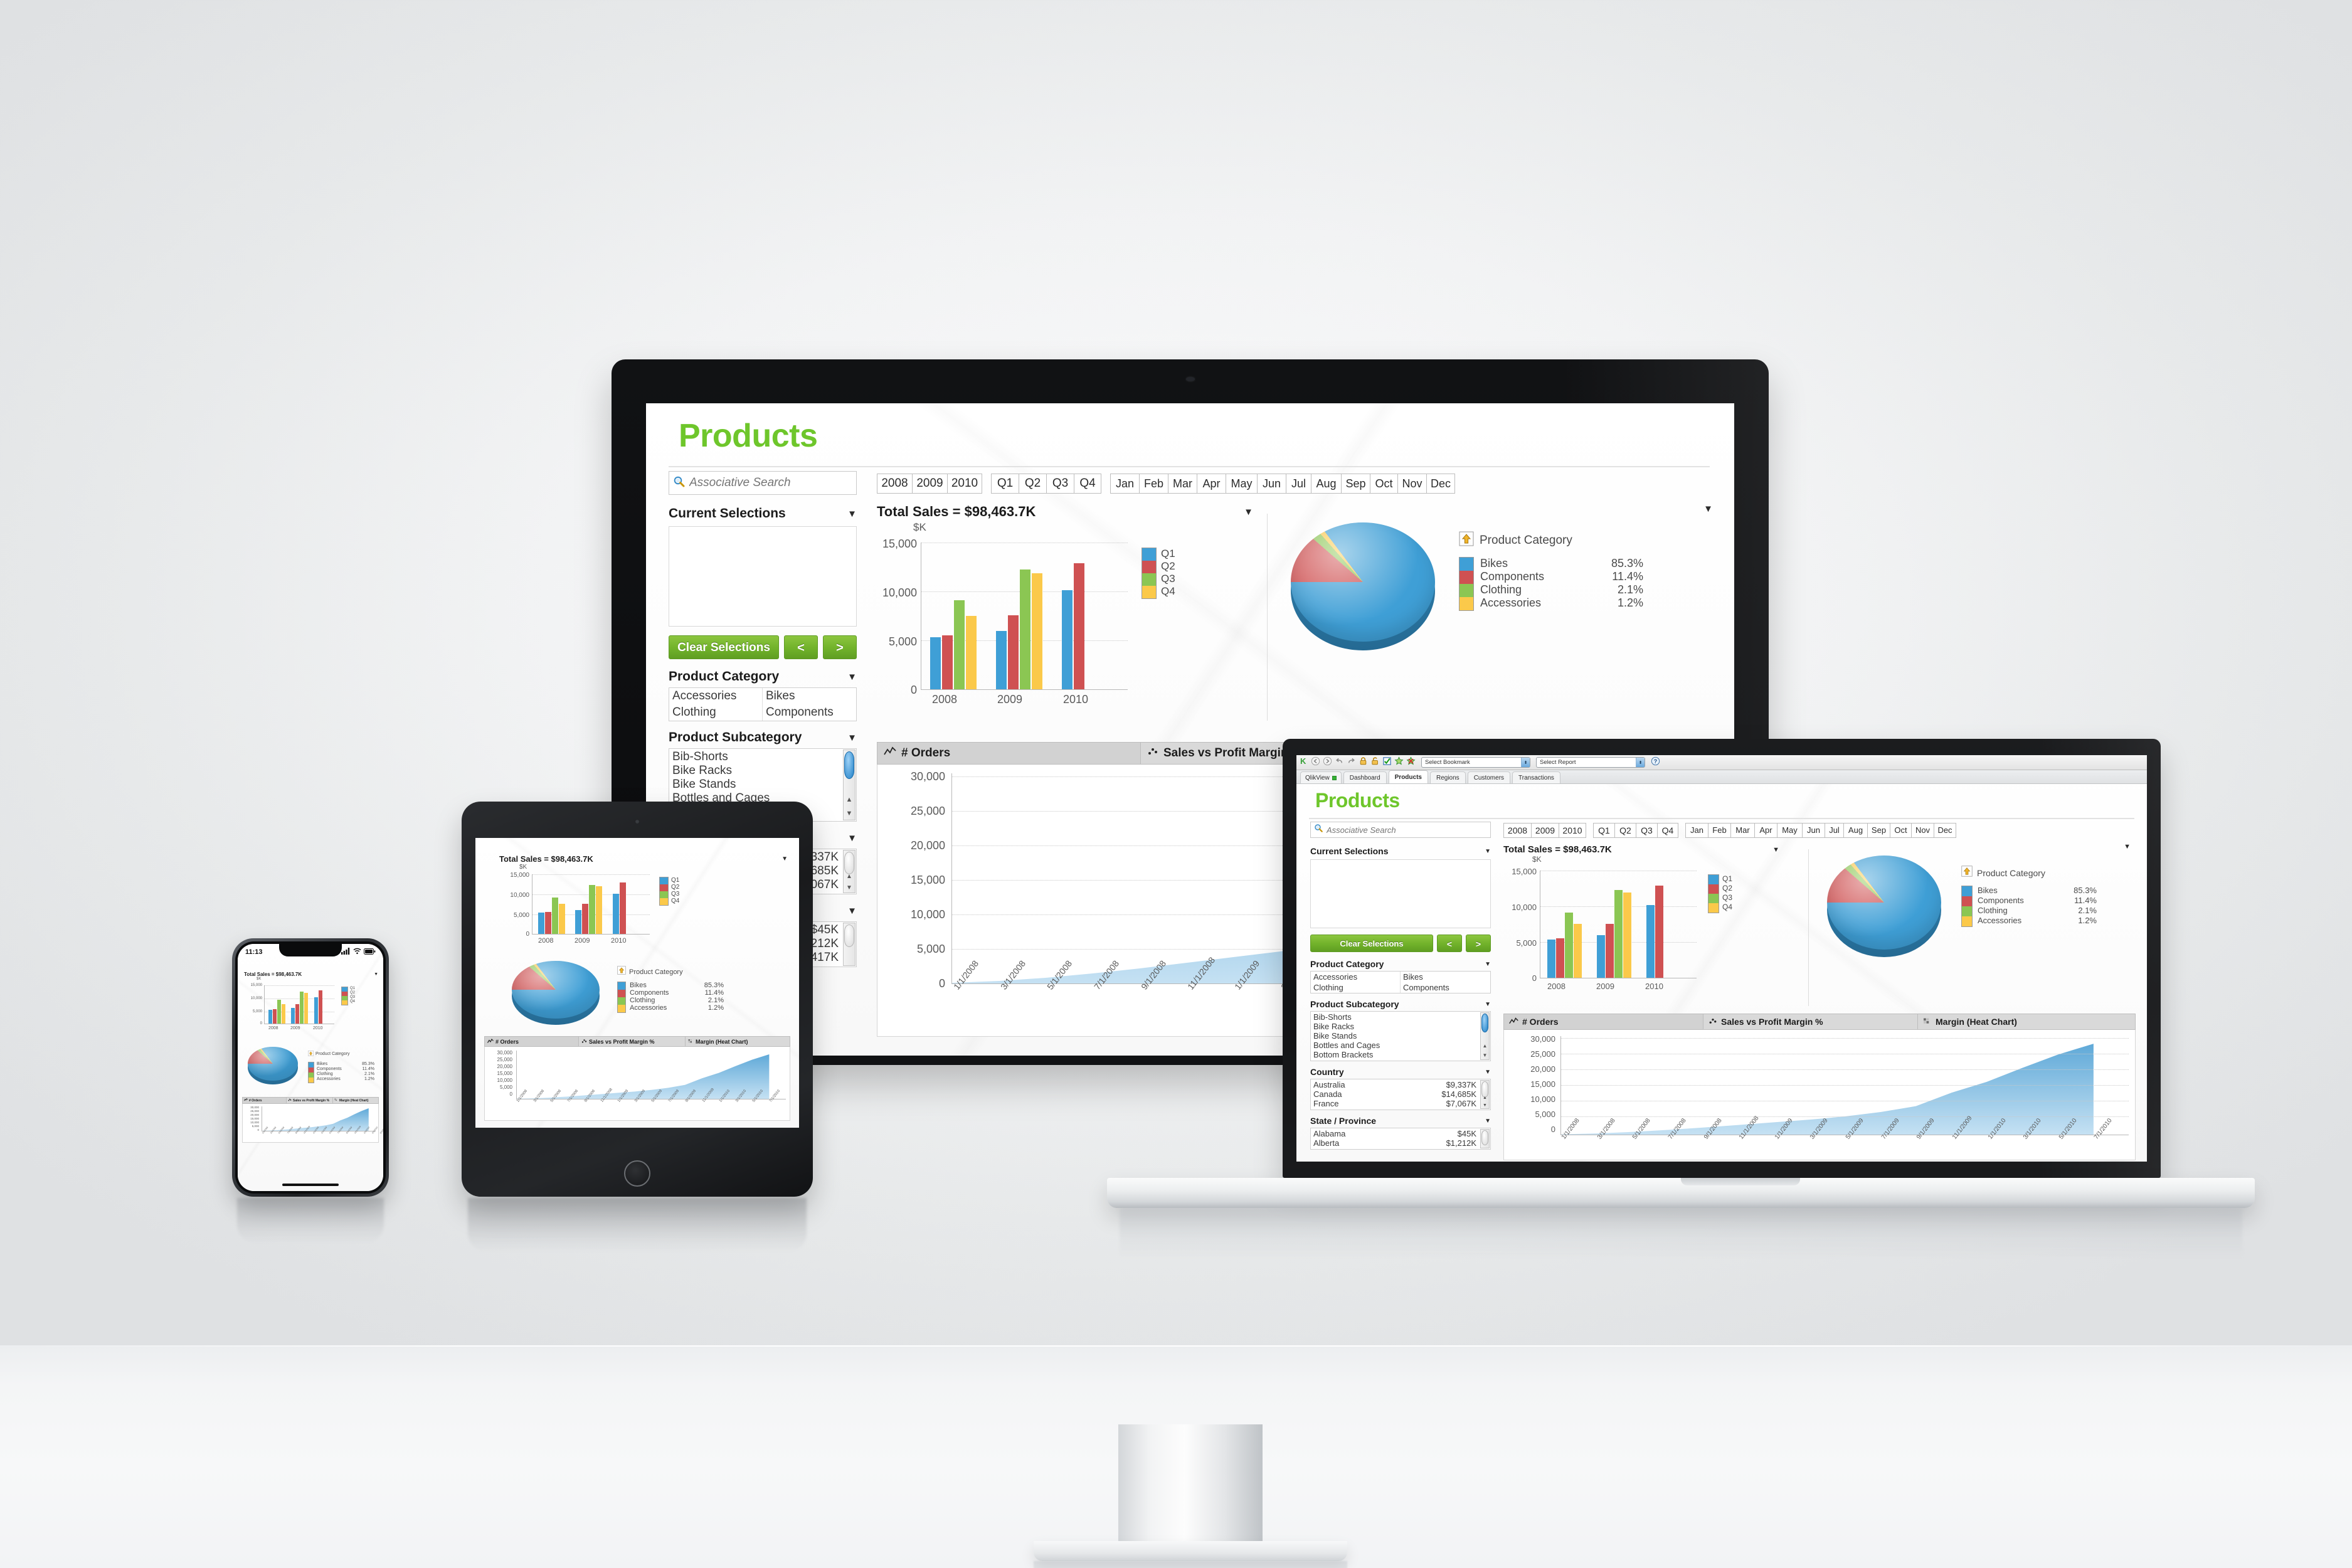 This screenshot has height=1568, width=2352. I want to click on list-item: France $7,067K, so click(1394, 1103).